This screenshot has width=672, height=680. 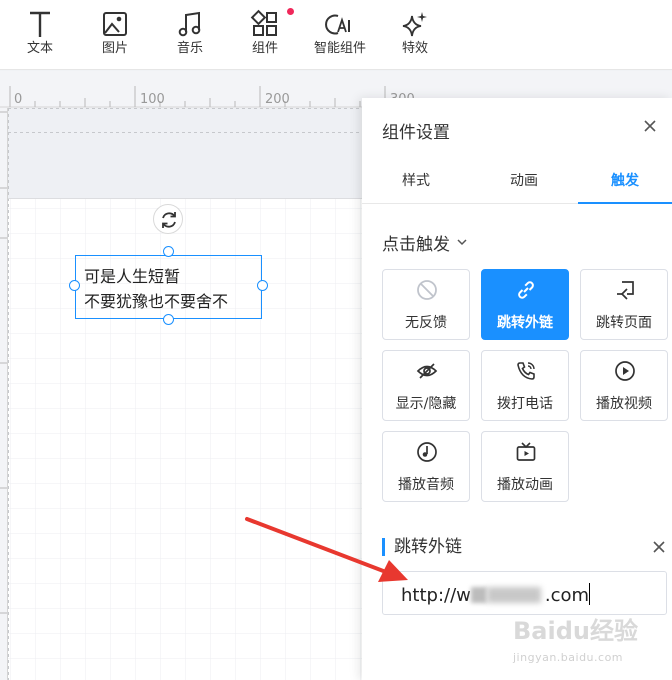 I want to click on baidu-logo-icon: Baidu经验, so click(x=575, y=631).